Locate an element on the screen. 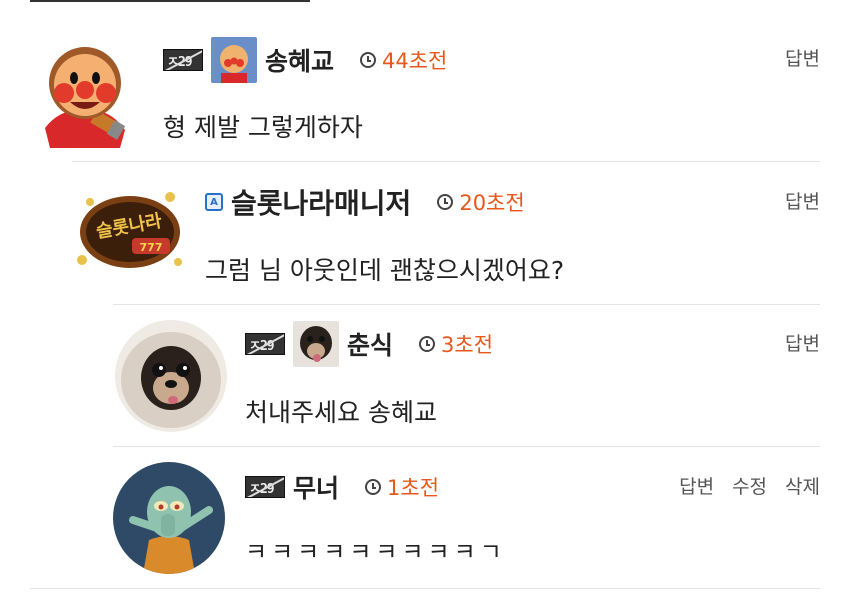 The width and height of the screenshot is (850, 597). svg-text: 777 is located at coordinates (151, 247).